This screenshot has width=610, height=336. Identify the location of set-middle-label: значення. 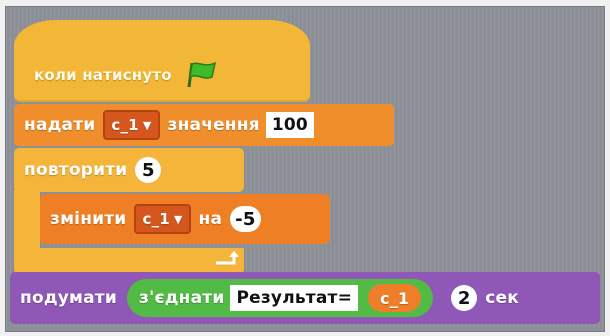
(213, 125).